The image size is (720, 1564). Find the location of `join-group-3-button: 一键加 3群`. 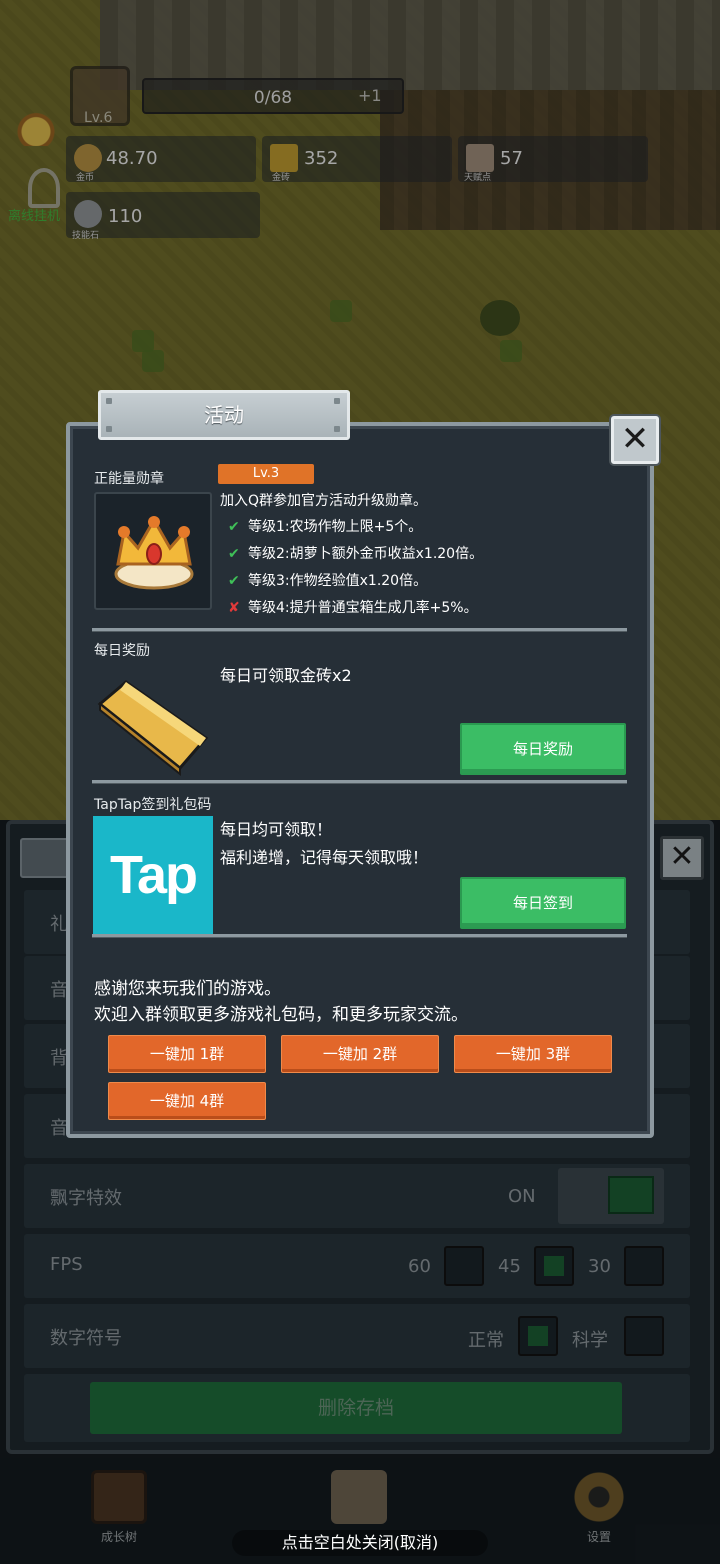

join-group-3-button: 一键加 3群 is located at coordinates (533, 1054).